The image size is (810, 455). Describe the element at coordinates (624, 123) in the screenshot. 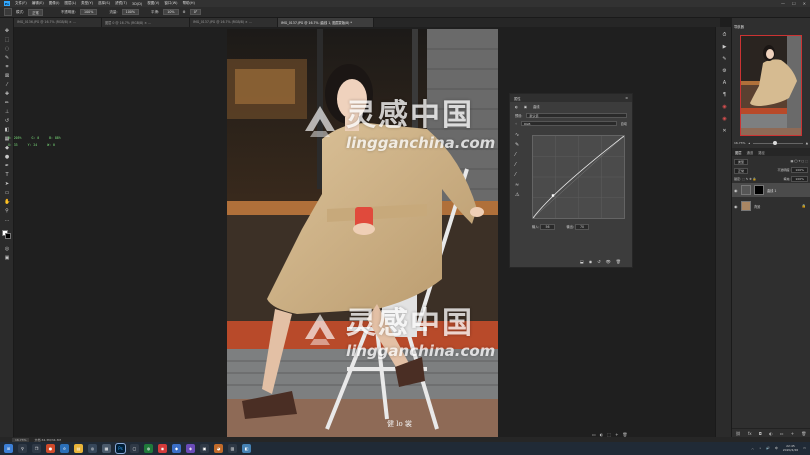

I see `auto-button: 自动` at that location.